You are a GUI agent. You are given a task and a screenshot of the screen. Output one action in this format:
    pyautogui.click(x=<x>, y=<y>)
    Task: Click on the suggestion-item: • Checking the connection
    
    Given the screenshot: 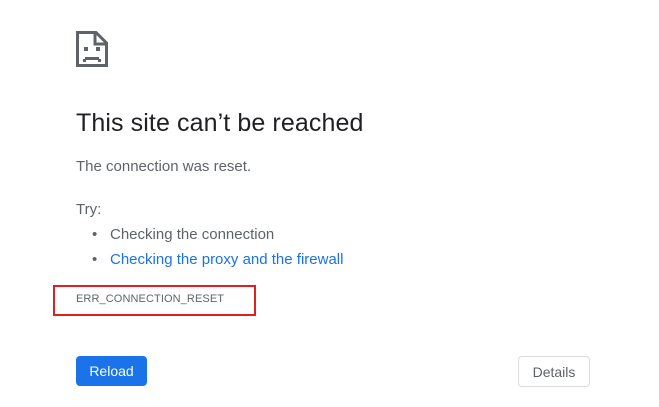 What is the action you would take?
    pyautogui.click(x=217, y=236)
    